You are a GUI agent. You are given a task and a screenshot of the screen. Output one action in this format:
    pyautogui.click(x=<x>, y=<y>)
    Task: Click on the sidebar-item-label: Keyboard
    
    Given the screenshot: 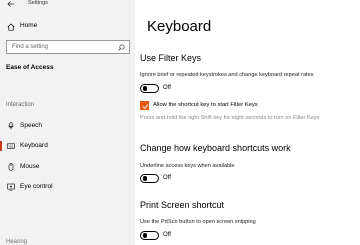 What is the action you would take?
    pyautogui.click(x=34, y=145)
    